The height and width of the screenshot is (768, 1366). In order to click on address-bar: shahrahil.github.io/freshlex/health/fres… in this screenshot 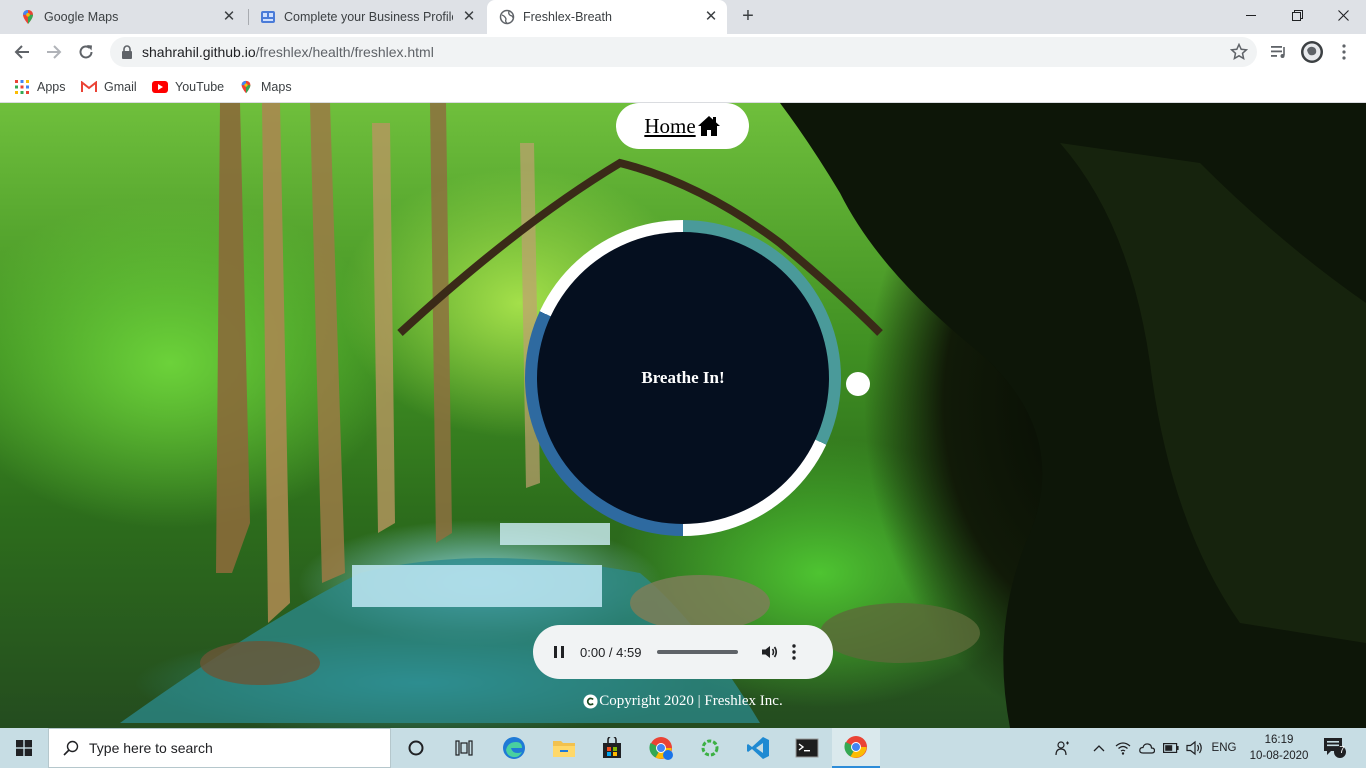, I will do `click(683, 52)`.